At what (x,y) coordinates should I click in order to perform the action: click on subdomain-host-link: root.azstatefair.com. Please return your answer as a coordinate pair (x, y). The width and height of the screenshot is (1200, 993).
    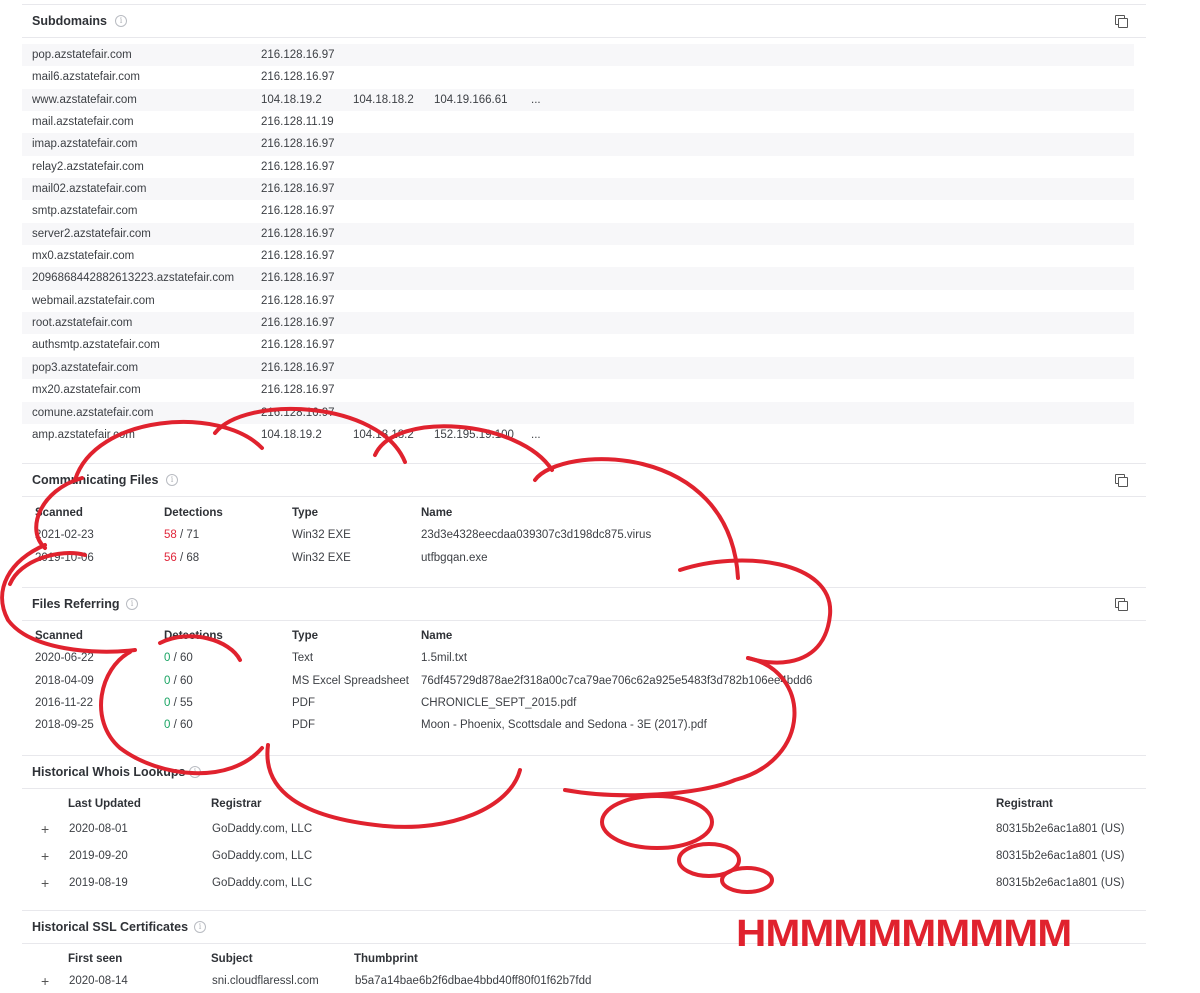
    Looking at the image, I should click on (82, 323).